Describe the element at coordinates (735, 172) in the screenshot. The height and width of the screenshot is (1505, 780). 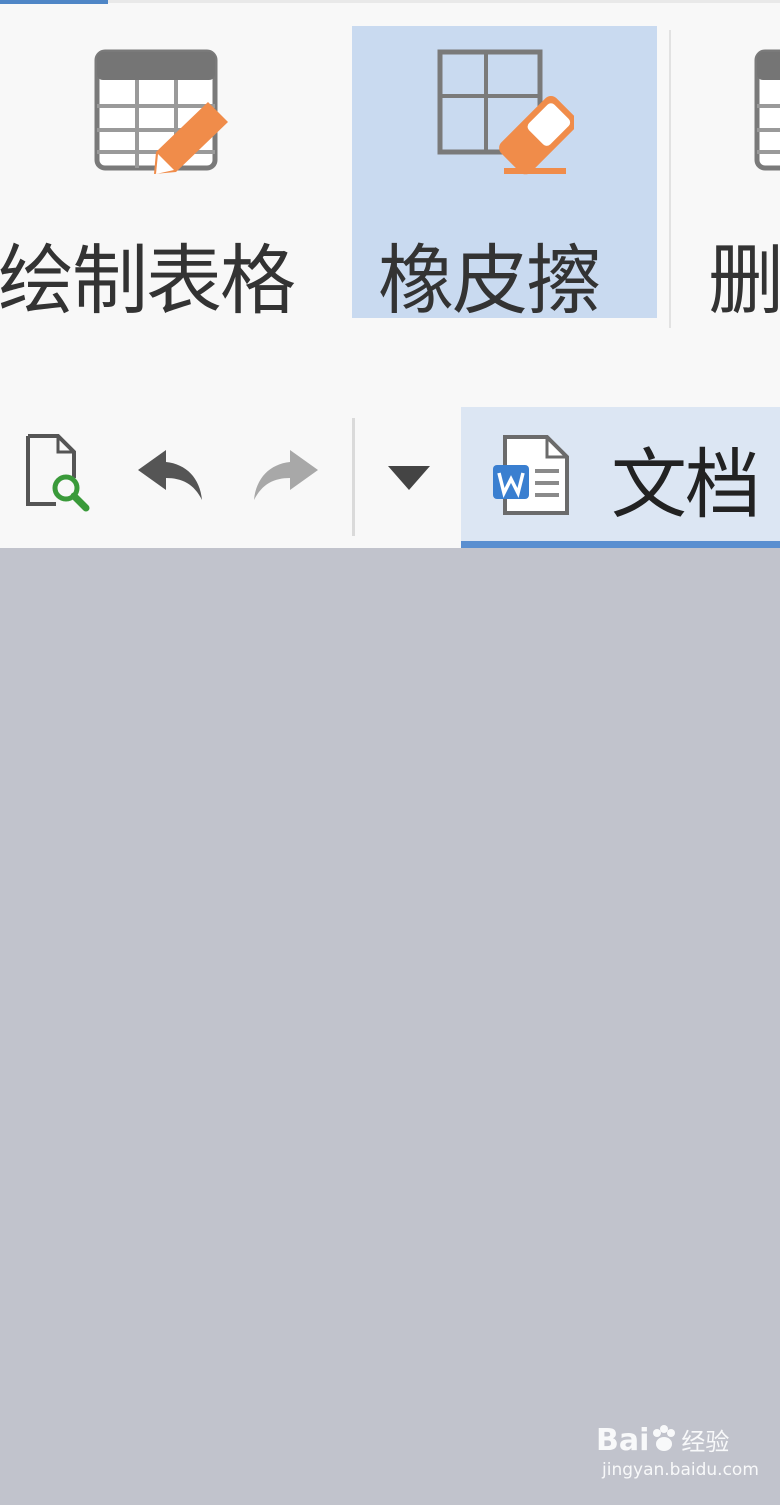
I see `delete-table-button: 删` at that location.